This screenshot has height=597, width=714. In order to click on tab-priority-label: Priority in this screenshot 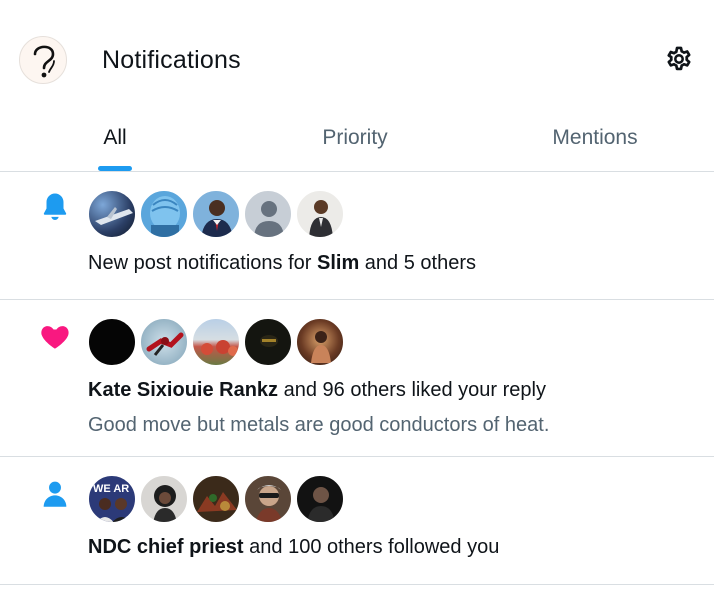, I will do `click(355, 137)`.